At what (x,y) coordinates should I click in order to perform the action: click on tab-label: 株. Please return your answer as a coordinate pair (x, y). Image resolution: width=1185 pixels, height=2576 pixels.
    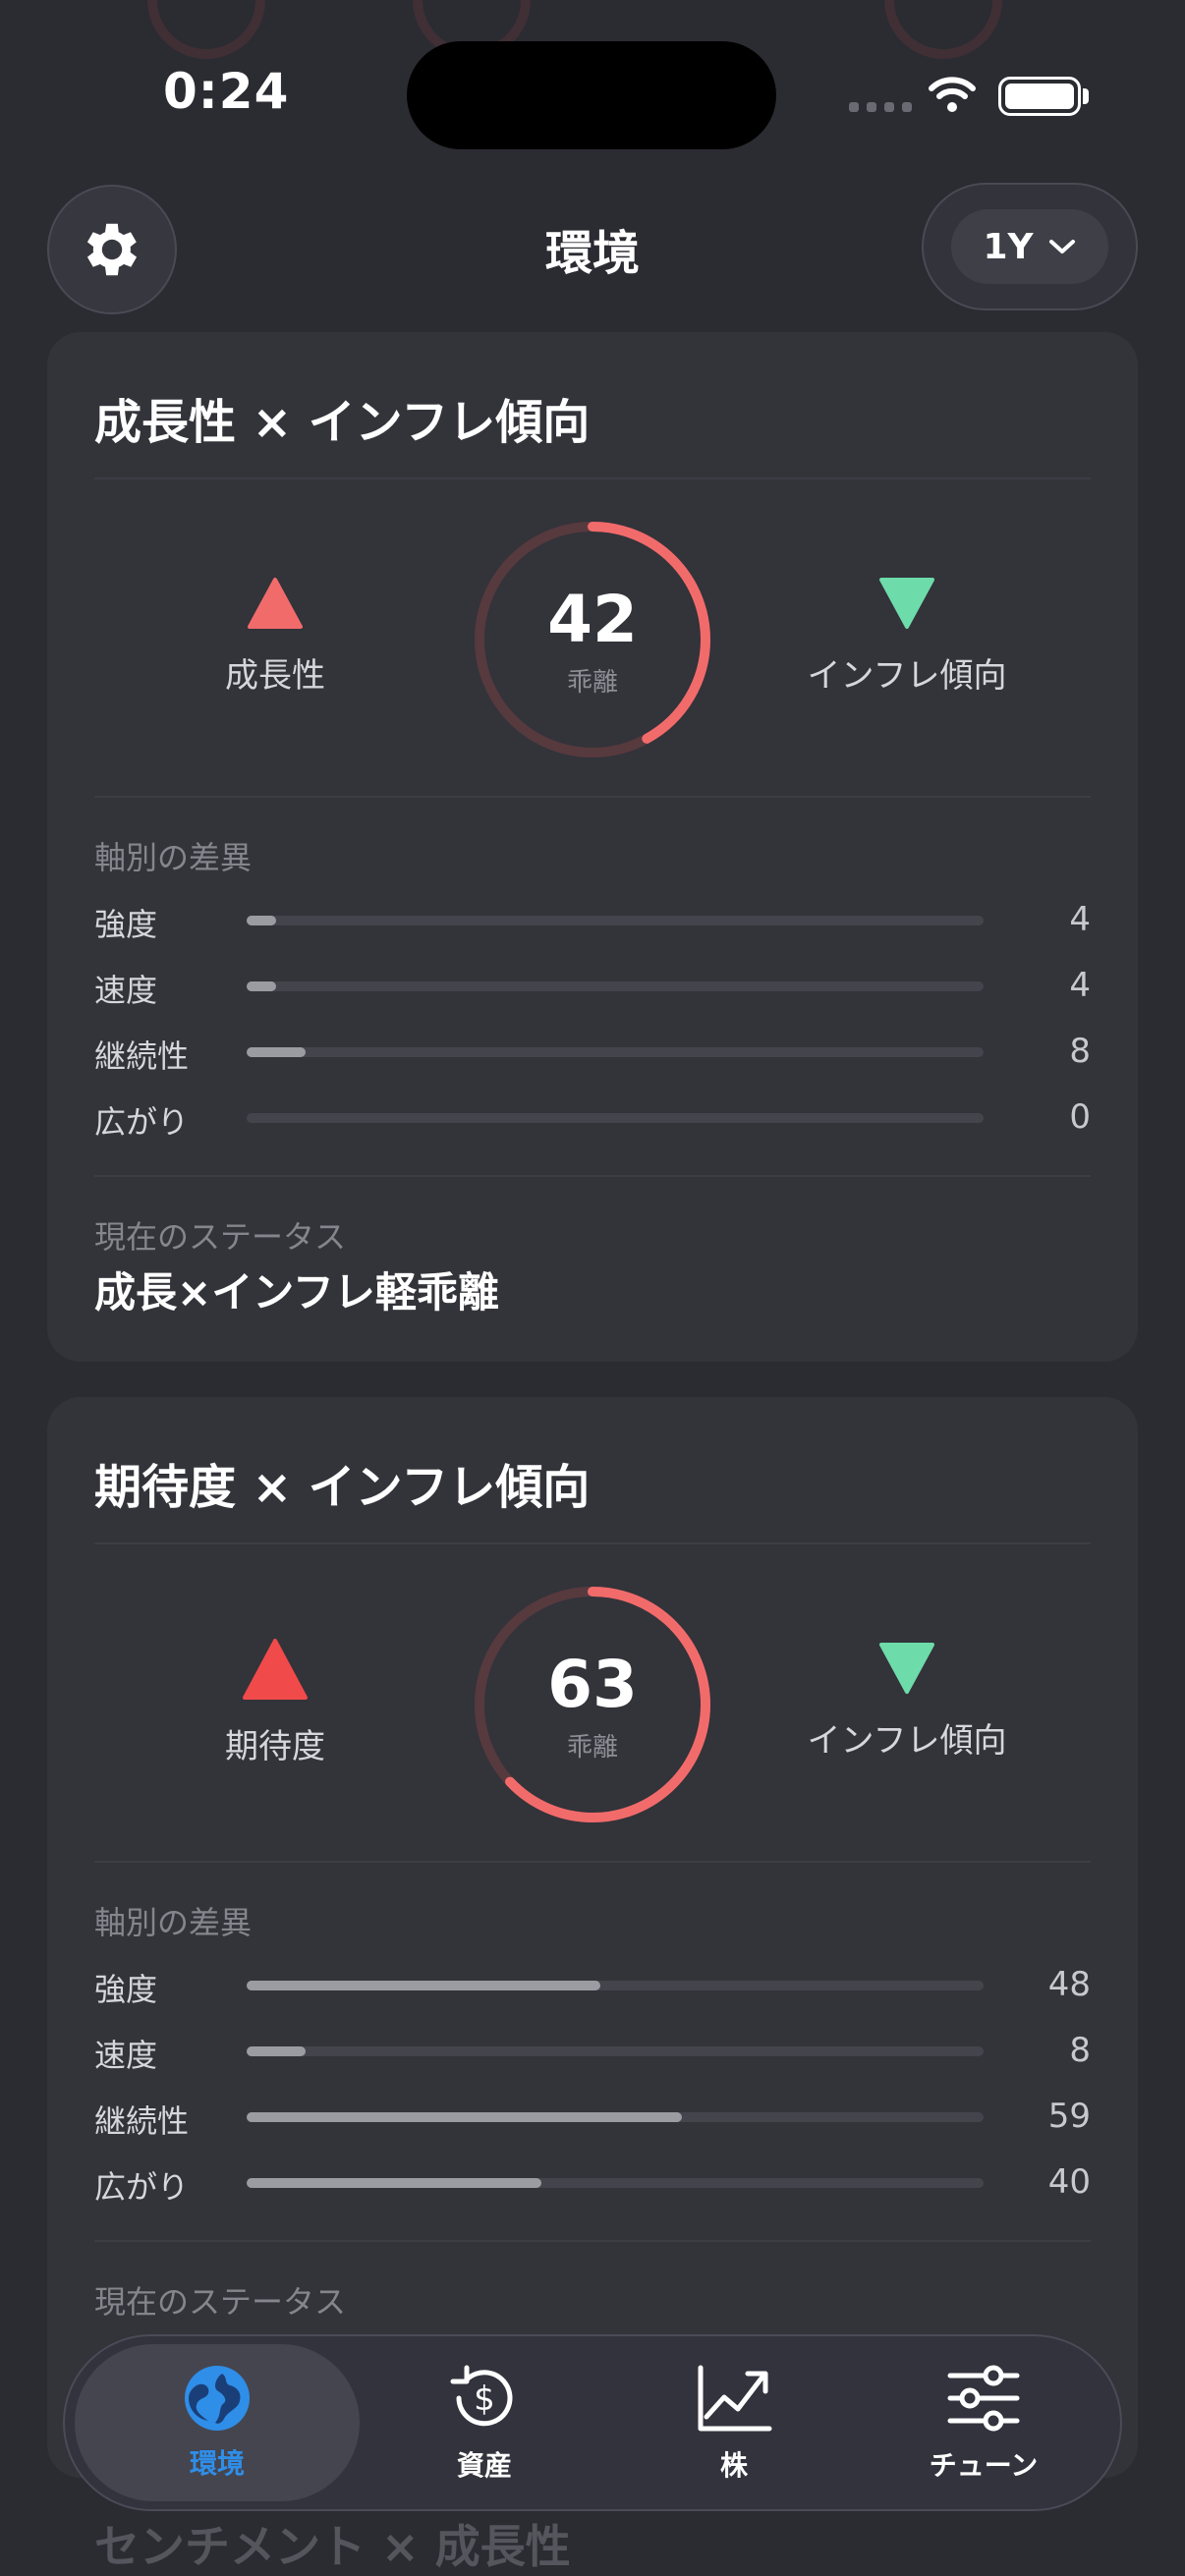
    Looking at the image, I should click on (734, 2465).